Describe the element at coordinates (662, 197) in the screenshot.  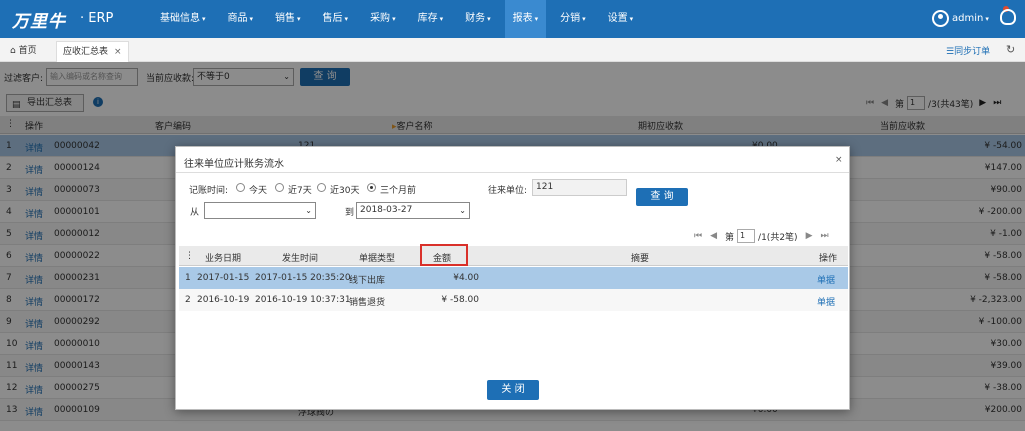
I see `dialog-query-button: 查 询` at that location.